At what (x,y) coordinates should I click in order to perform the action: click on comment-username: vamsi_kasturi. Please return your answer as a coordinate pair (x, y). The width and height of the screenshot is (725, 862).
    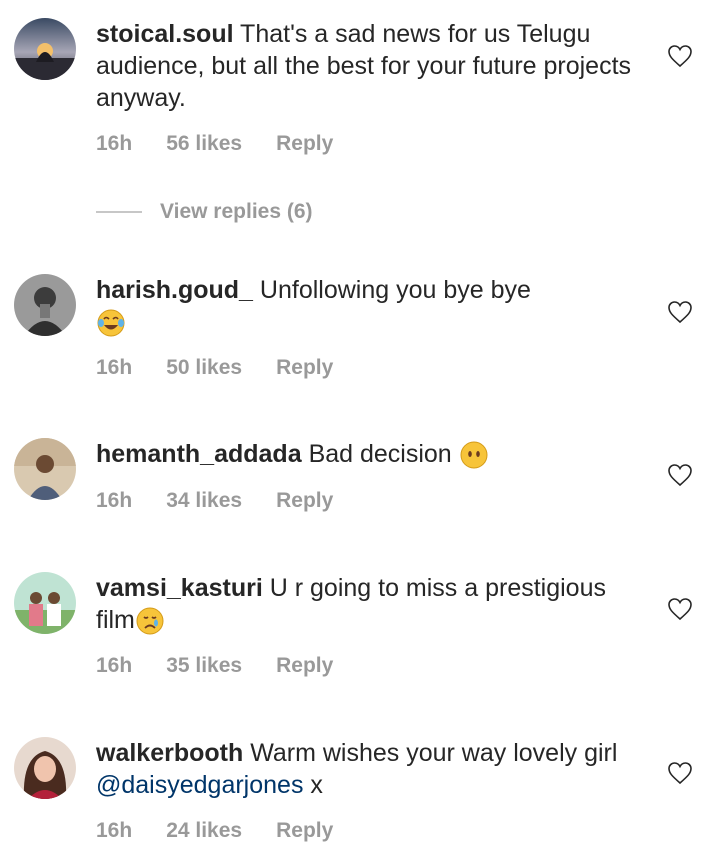
    Looking at the image, I should click on (179, 588).